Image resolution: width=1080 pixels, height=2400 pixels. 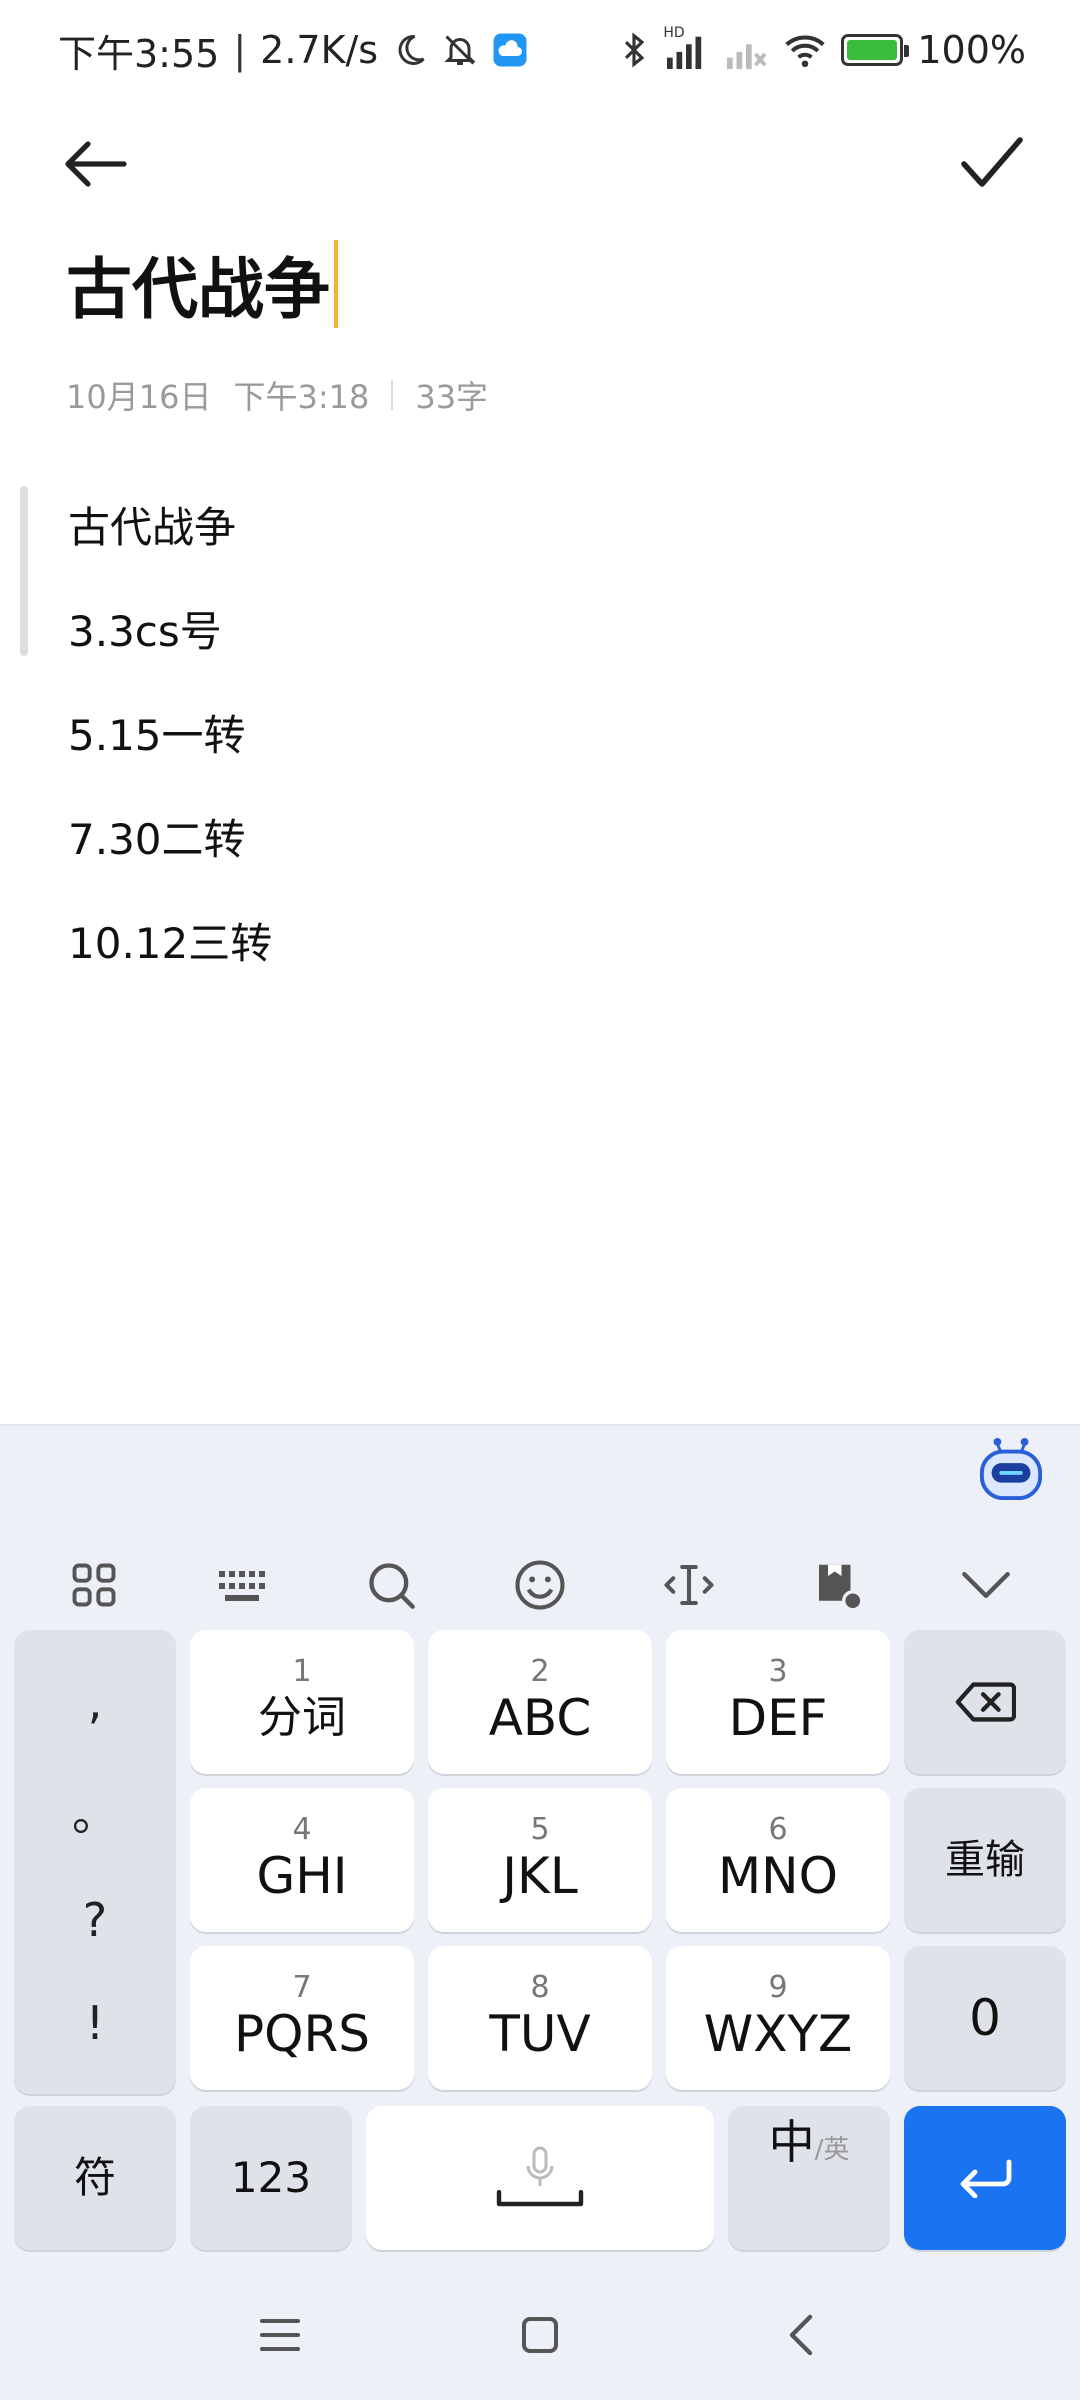 I want to click on key-number: 7, so click(x=302, y=1987).